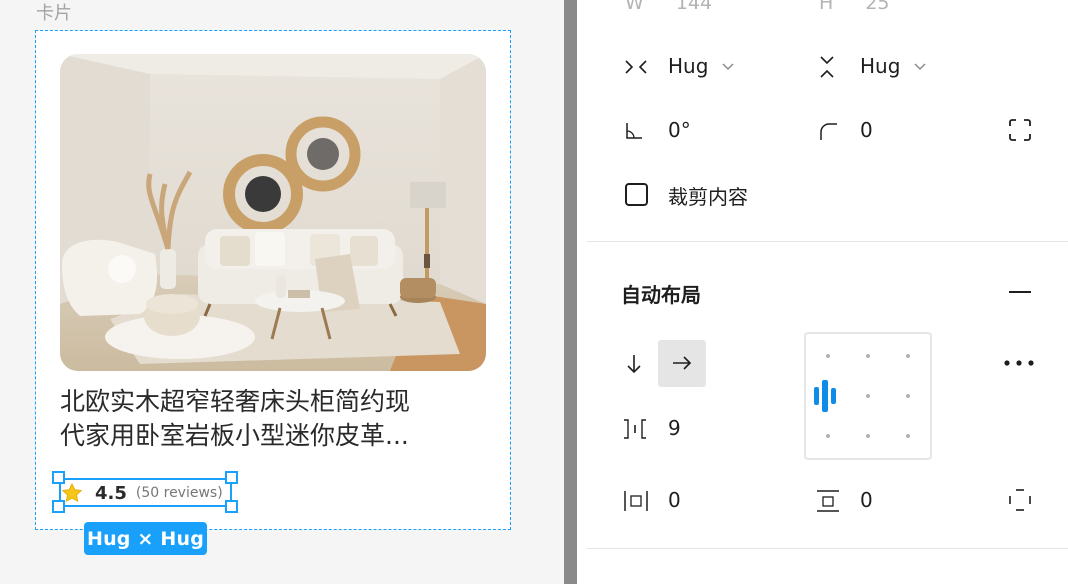 Image resolution: width=1068 pixels, height=584 pixels. I want to click on align-middle-center, so click(868, 396).